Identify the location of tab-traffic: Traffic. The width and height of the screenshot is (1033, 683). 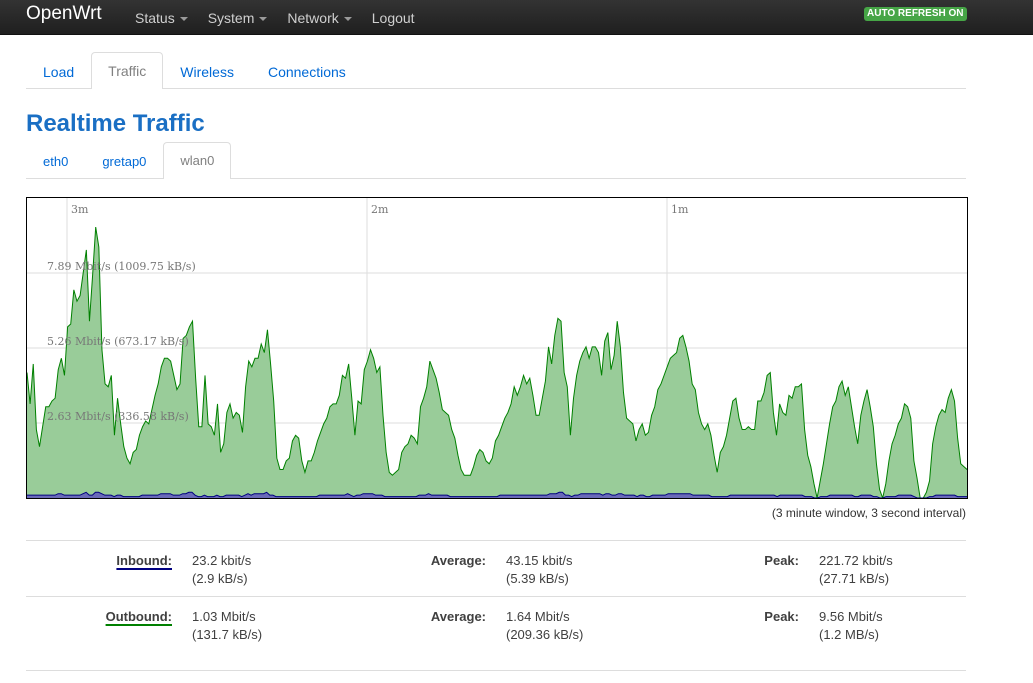
(127, 70).